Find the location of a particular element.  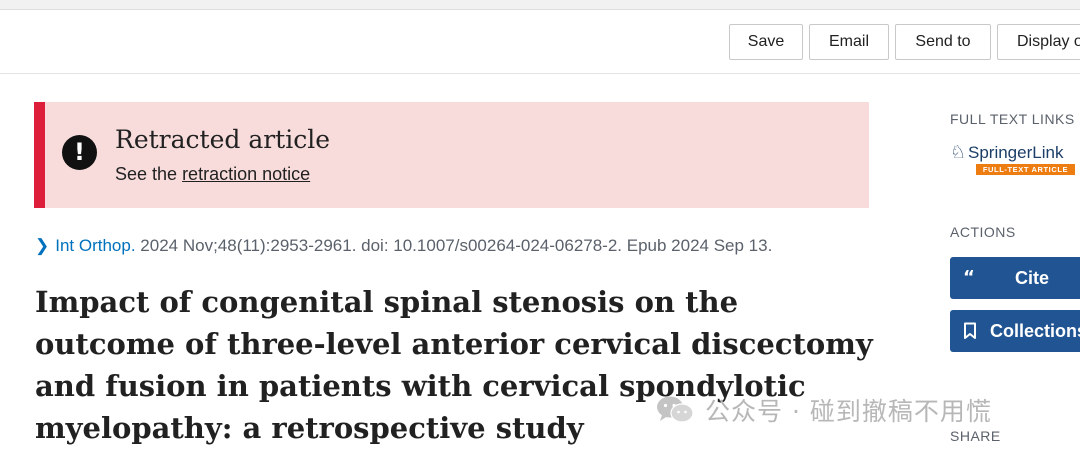

share-heading: SHARE is located at coordinates (975, 436).